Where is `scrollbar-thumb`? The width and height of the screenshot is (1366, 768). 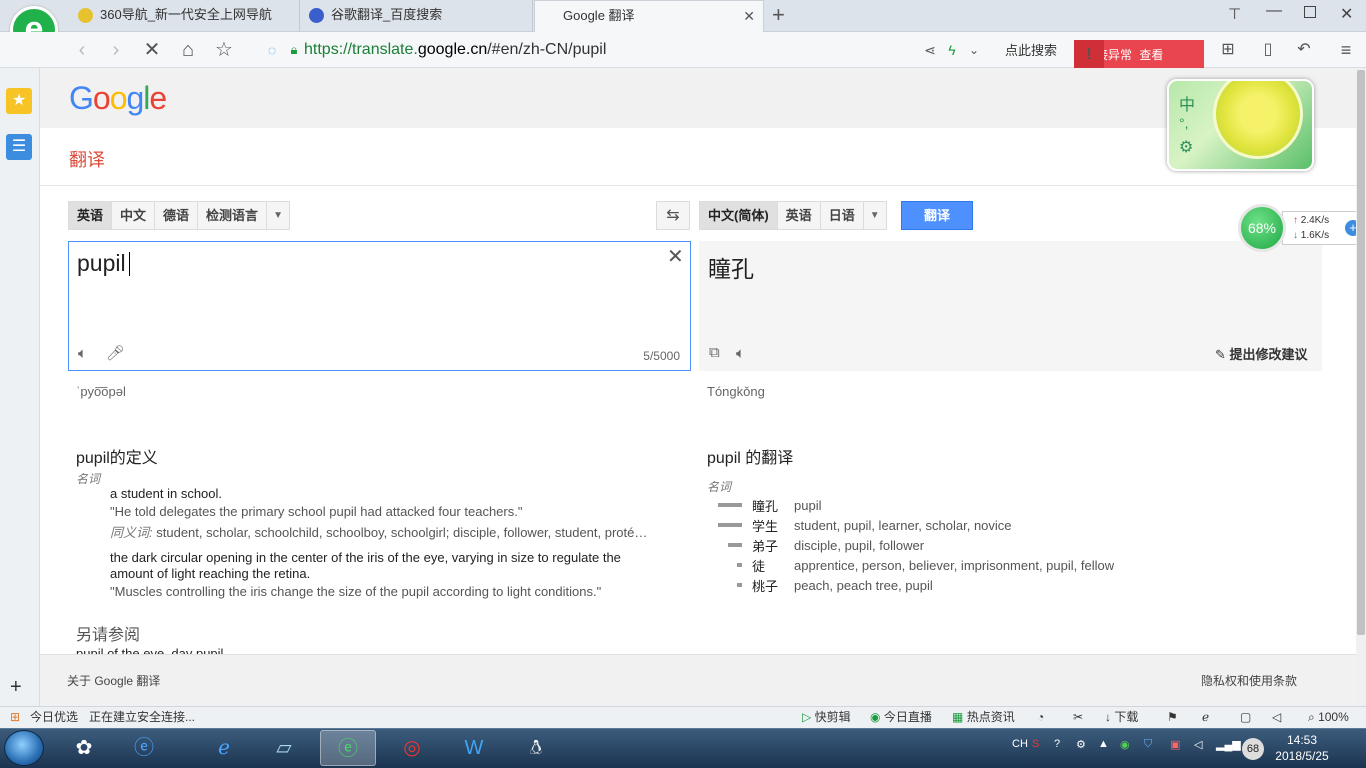 scrollbar-thumb is located at coordinates (1361, 352).